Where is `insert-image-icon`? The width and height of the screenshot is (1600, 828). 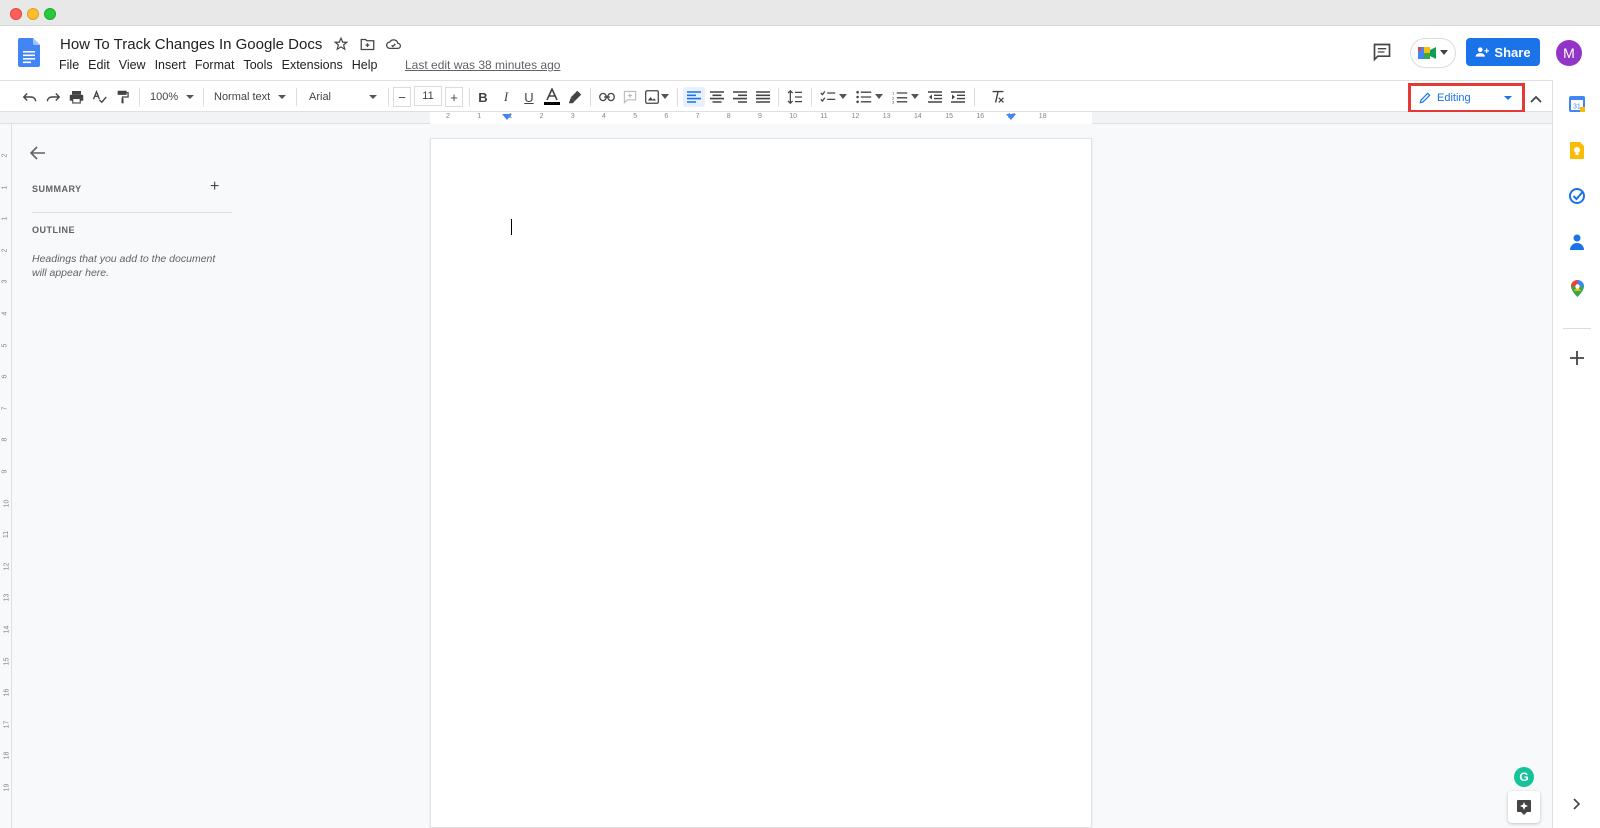 insert-image-icon is located at coordinates (657, 97).